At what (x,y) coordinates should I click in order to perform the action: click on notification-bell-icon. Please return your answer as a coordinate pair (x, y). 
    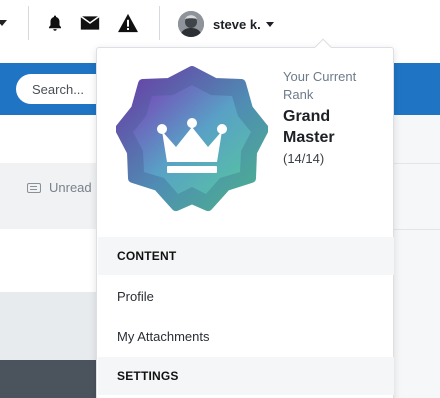
    Looking at the image, I should click on (55, 23).